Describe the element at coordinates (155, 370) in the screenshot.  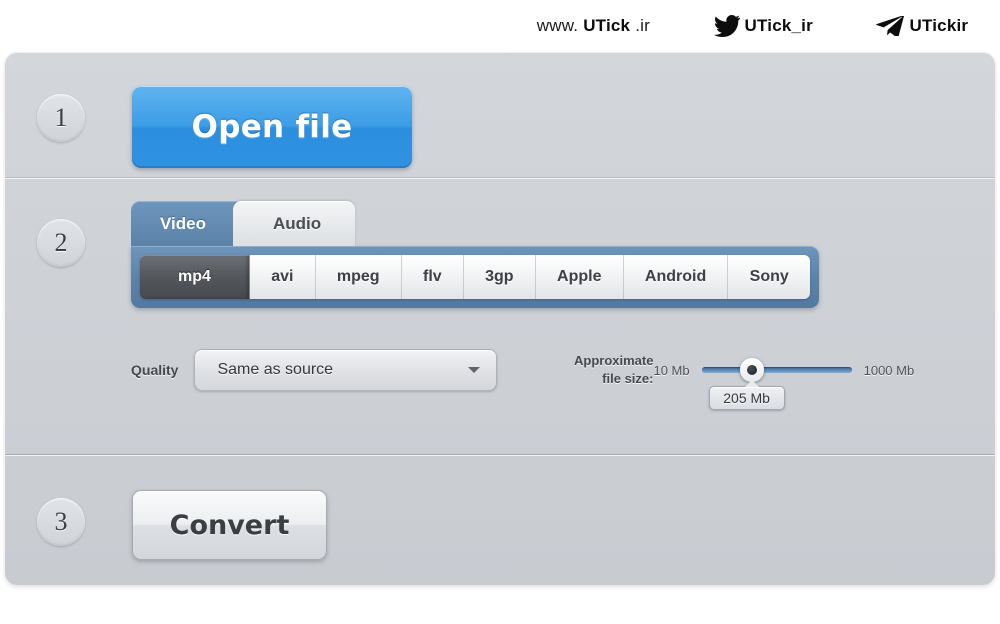
I see `quality-label: Quality` at that location.